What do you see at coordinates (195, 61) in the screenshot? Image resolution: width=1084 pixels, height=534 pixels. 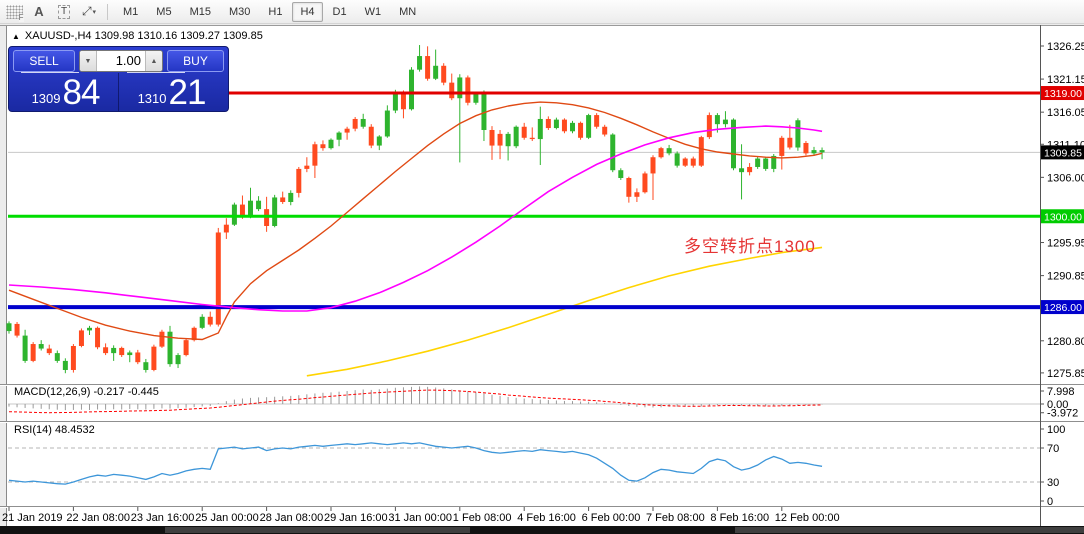 I see `buy-button: BUY` at bounding box center [195, 61].